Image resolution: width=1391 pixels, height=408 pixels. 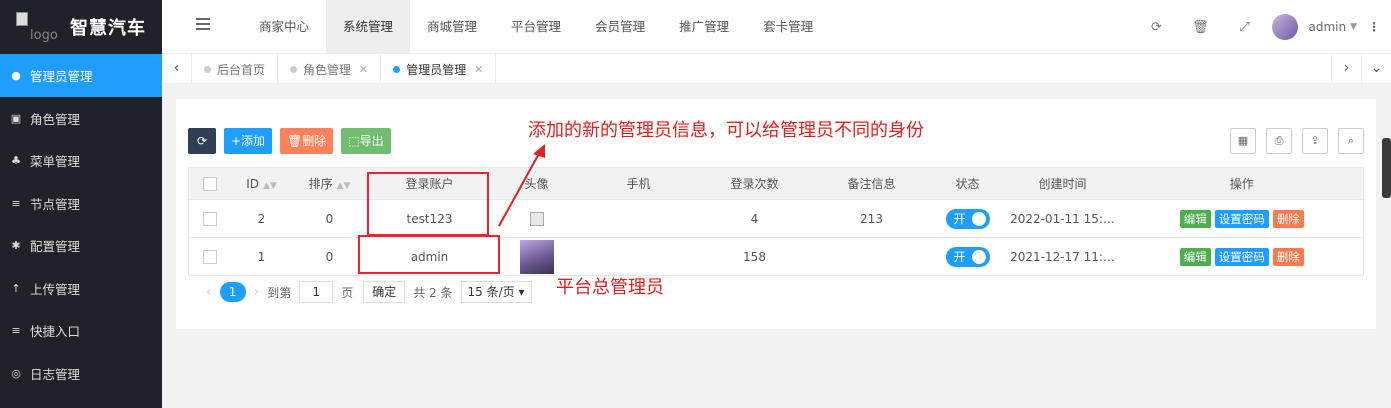 I want to click on cell-logins: 4, so click(x=754, y=218).